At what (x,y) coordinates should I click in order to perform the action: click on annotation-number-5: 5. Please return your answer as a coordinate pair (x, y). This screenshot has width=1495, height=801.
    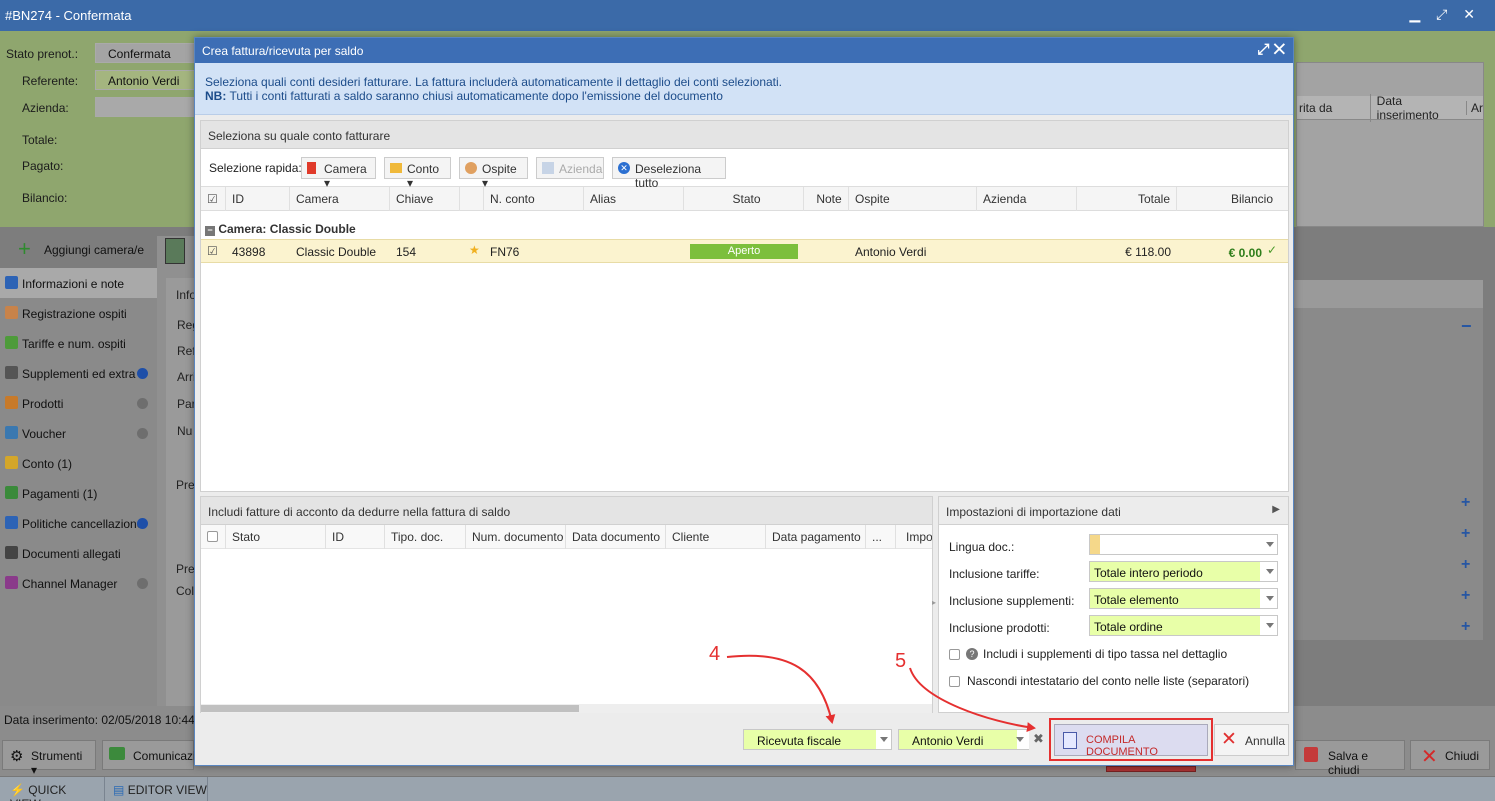
    Looking at the image, I should click on (900, 661).